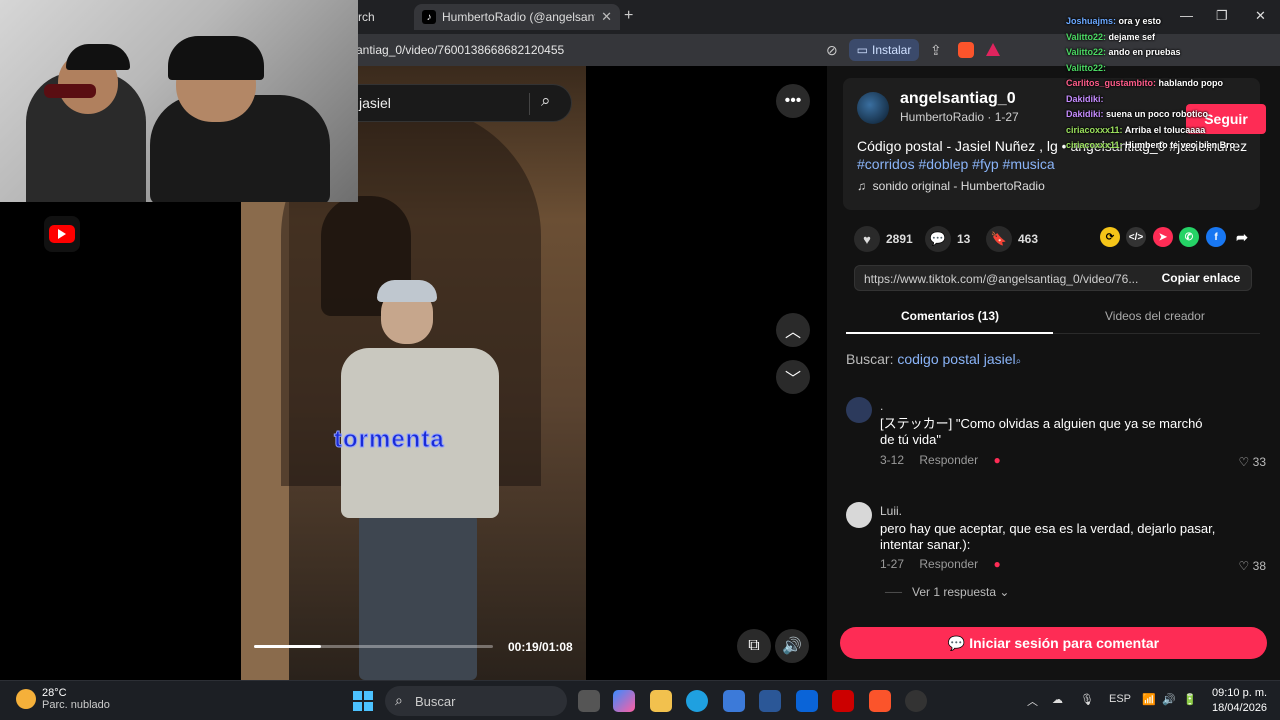  I want to click on taskbar-search: ⌕ Buscar, so click(476, 701).